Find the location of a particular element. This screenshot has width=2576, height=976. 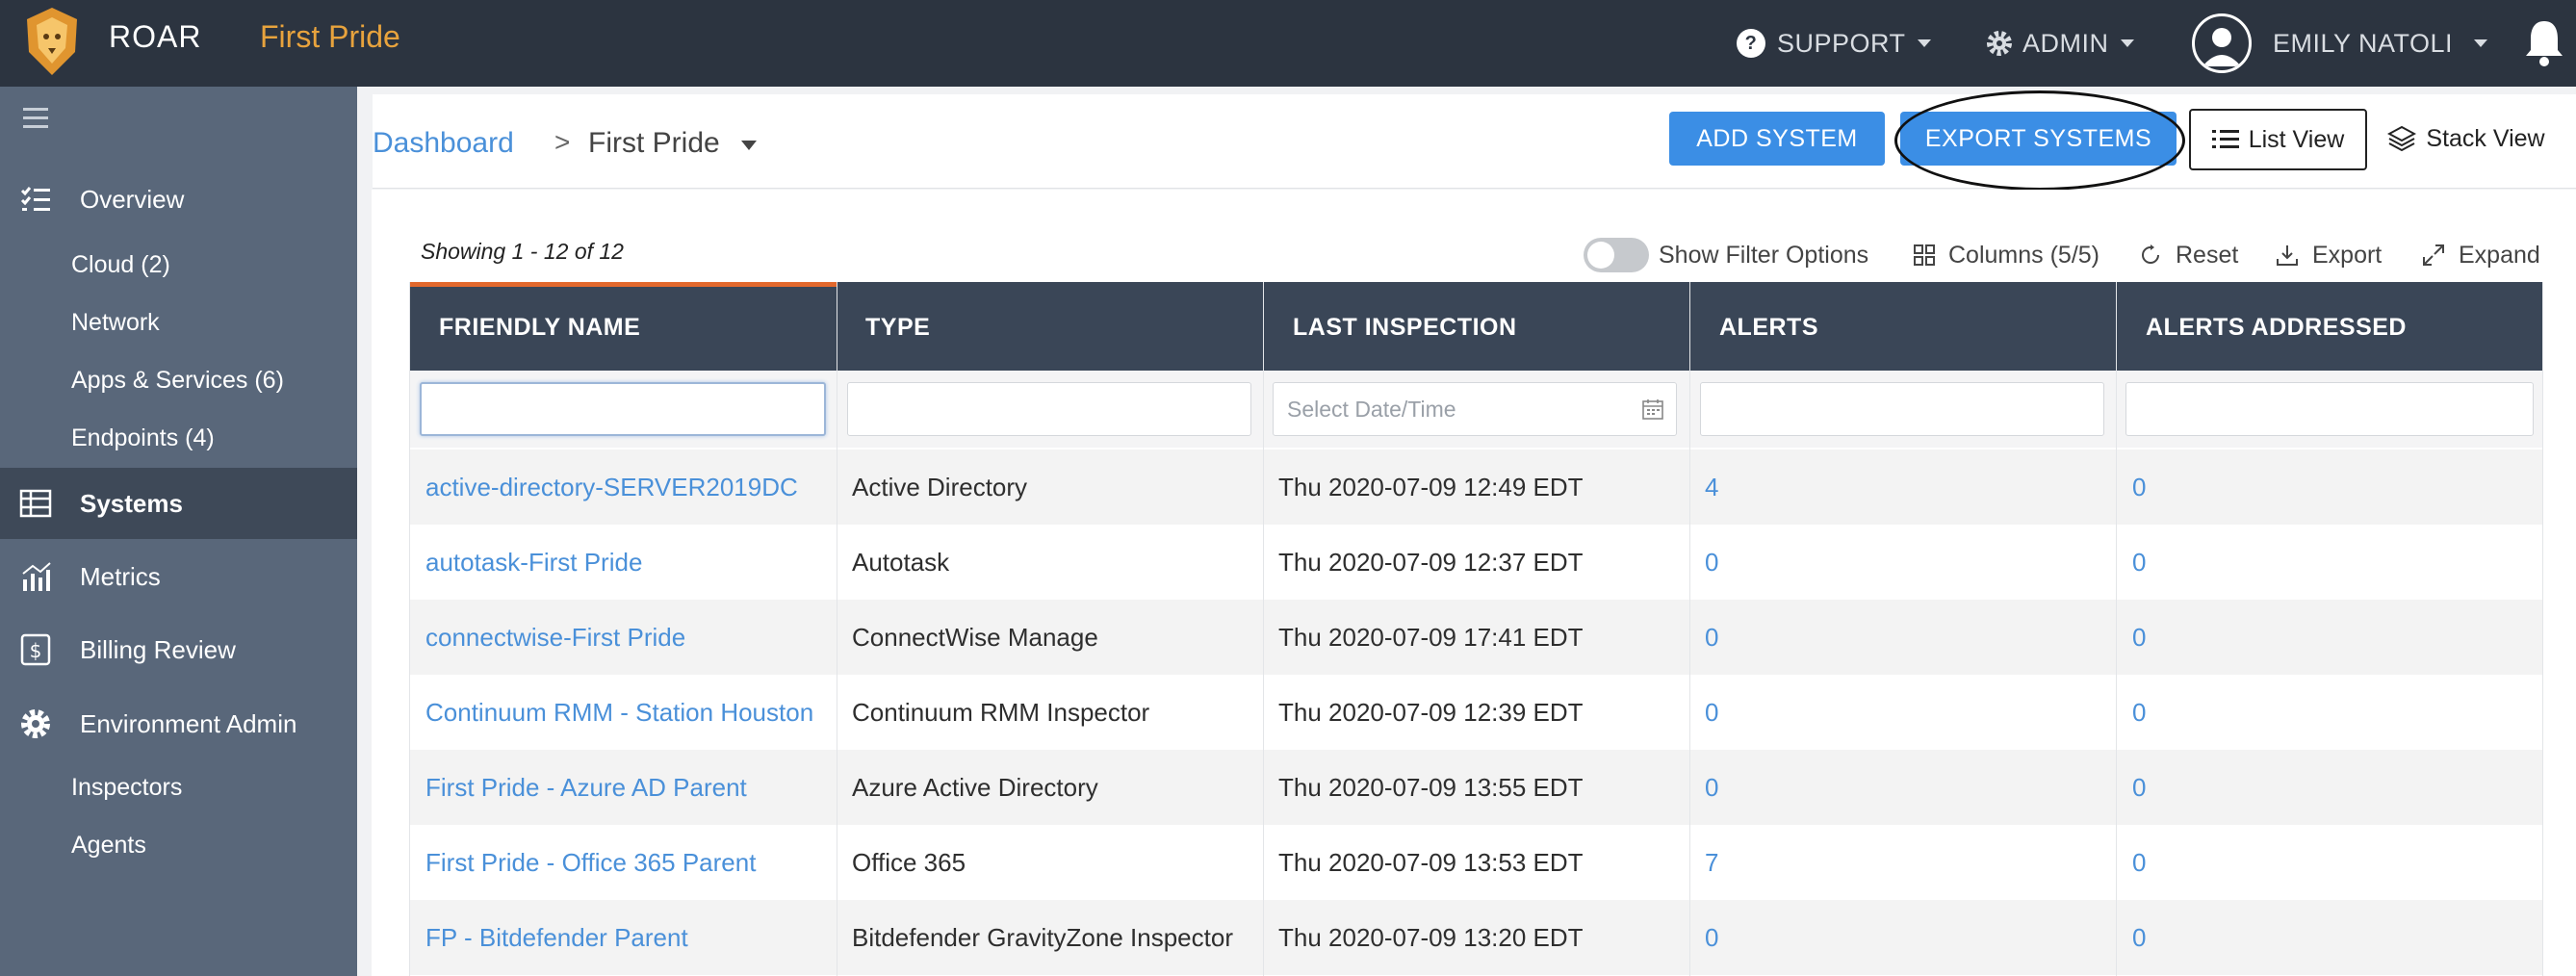

system-name-link: First Pride - Office 365 Parent is located at coordinates (591, 862).